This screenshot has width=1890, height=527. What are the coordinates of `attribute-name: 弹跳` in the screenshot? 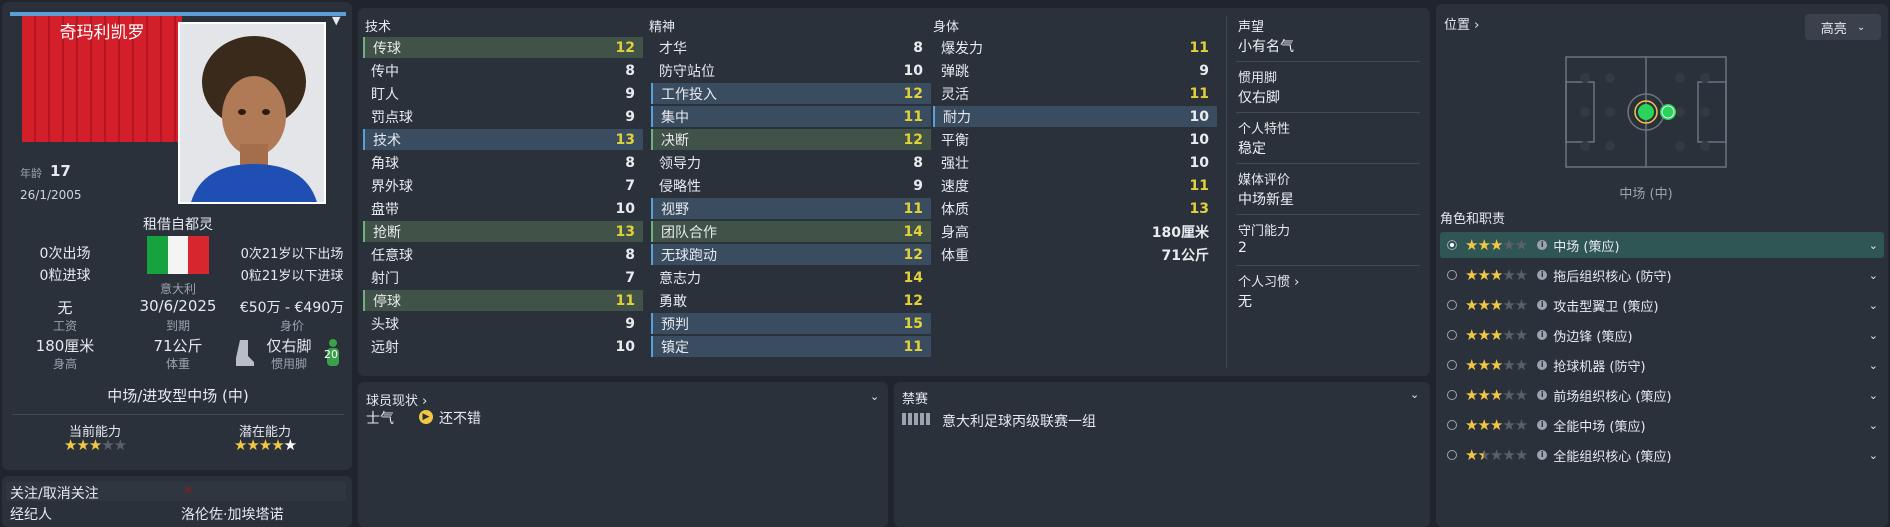 It's located at (955, 71).